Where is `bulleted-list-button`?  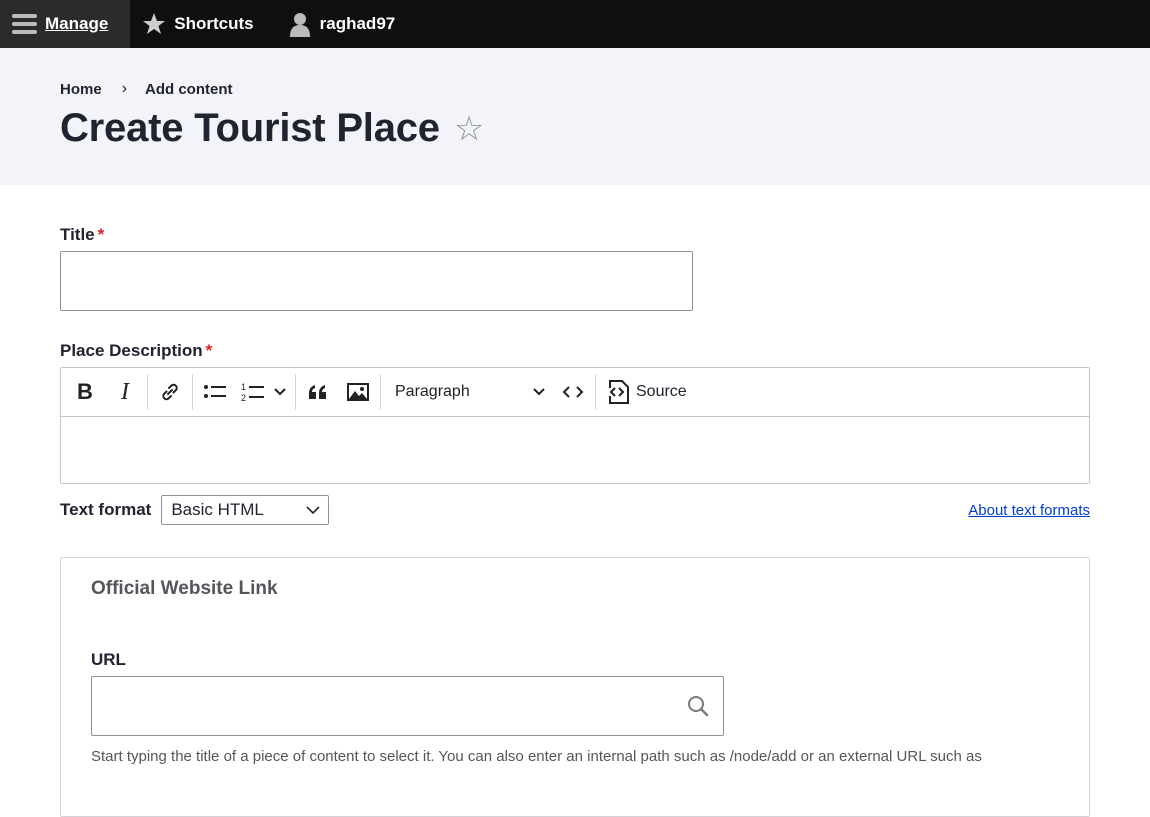
bulleted-list-button is located at coordinates (215, 392).